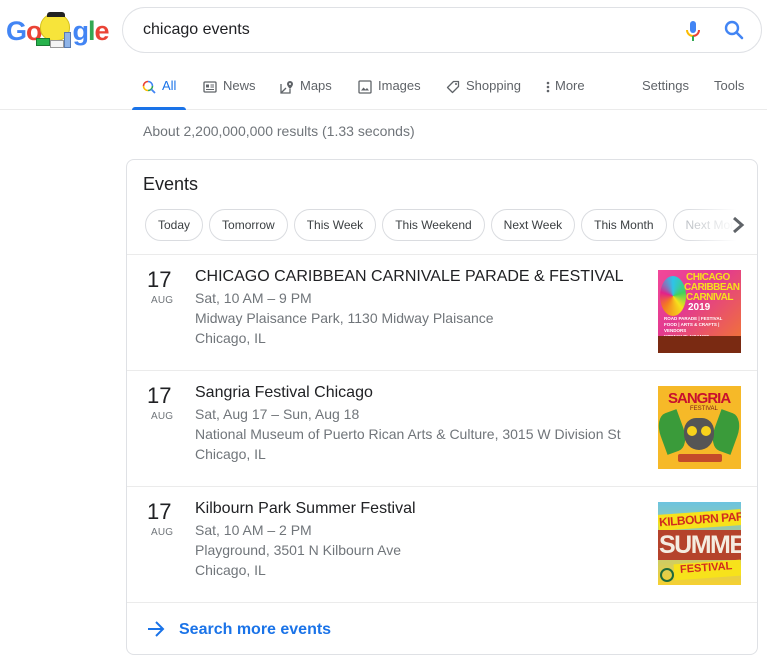 The height and width of the screenshot is (660, 767). I want to click on tools-label: Tools, so click(729, 85).